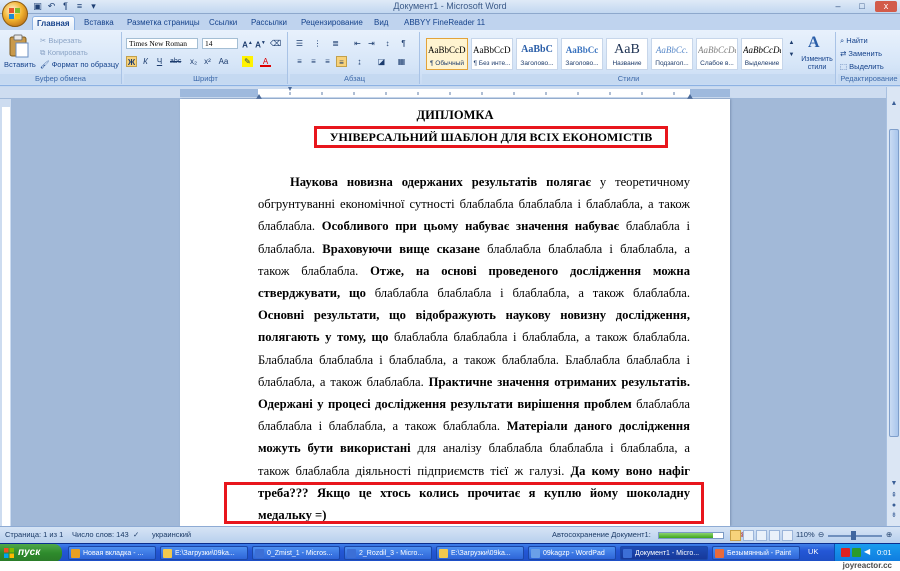  I want to click on maximize-button: □, so click(862, 6).